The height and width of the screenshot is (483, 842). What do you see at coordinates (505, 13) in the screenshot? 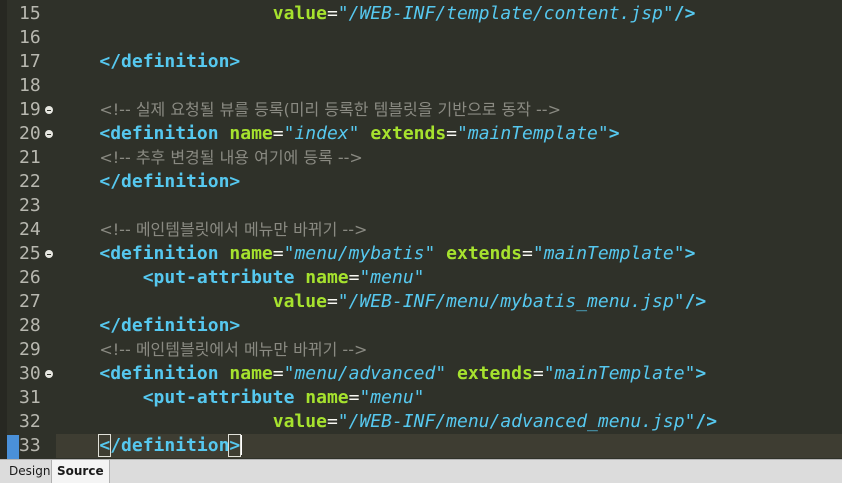
I see `xml-attribute-value: "/WEB-INF/template/content.jsp"` at bounding box center [505, 13].